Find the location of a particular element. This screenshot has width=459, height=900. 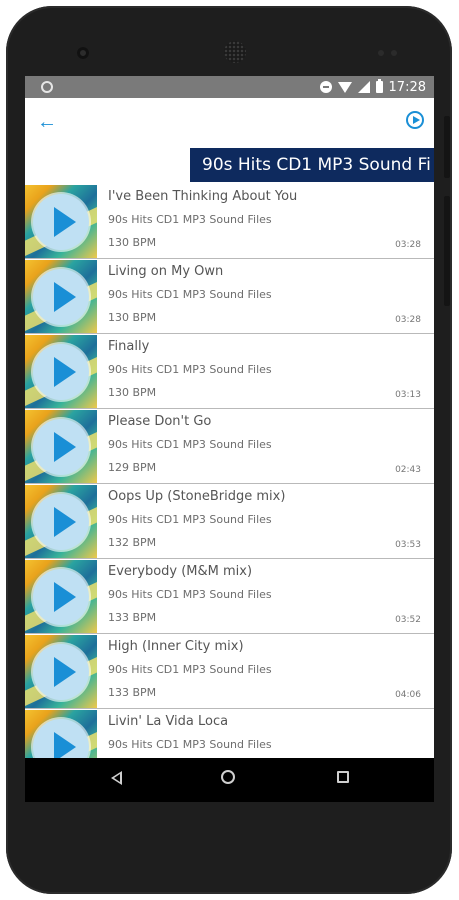

volume-button is located at coordinates (447, 147).